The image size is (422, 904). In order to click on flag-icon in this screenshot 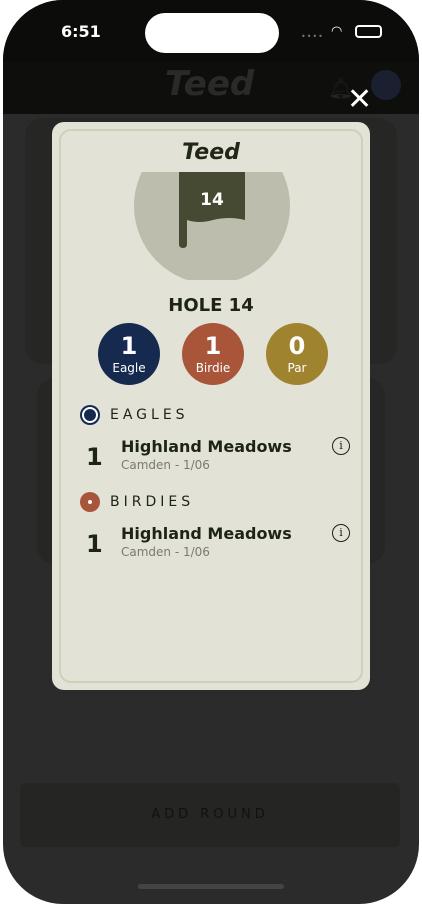, I will do `click(212, 210)`.